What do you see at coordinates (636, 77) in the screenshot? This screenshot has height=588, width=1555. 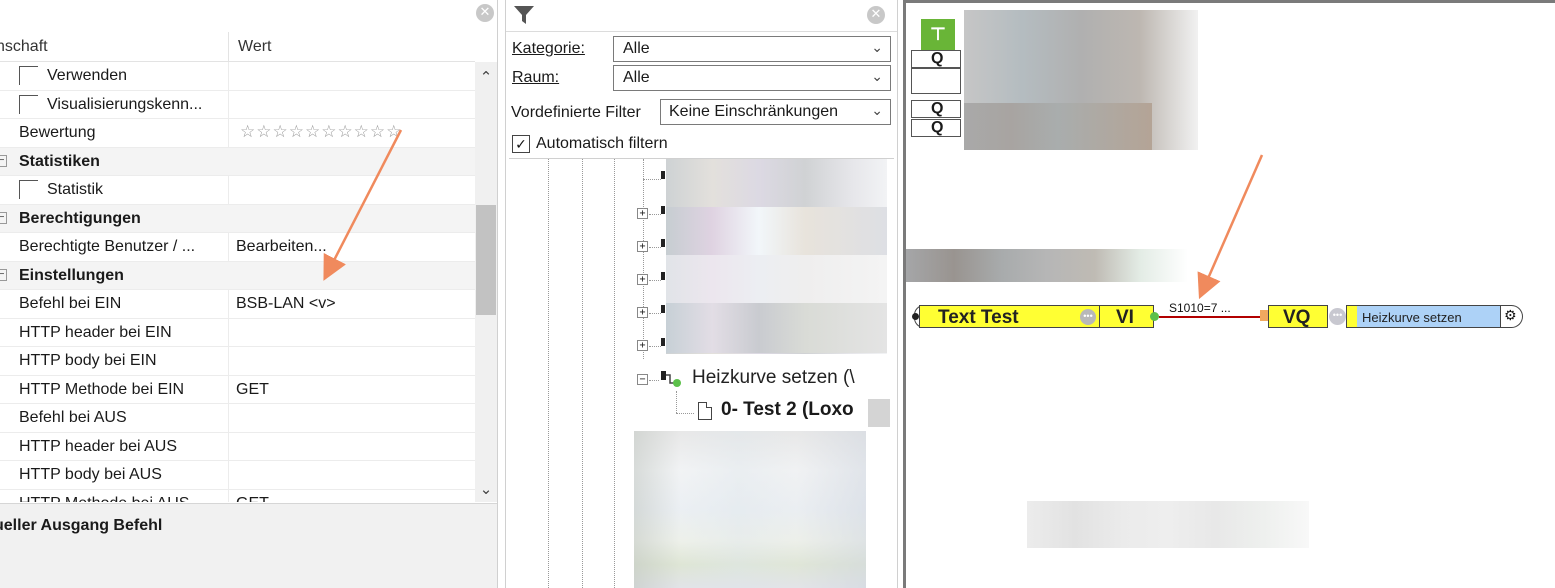 I see `raum-value: Alle` at bounding box center [636, 77].